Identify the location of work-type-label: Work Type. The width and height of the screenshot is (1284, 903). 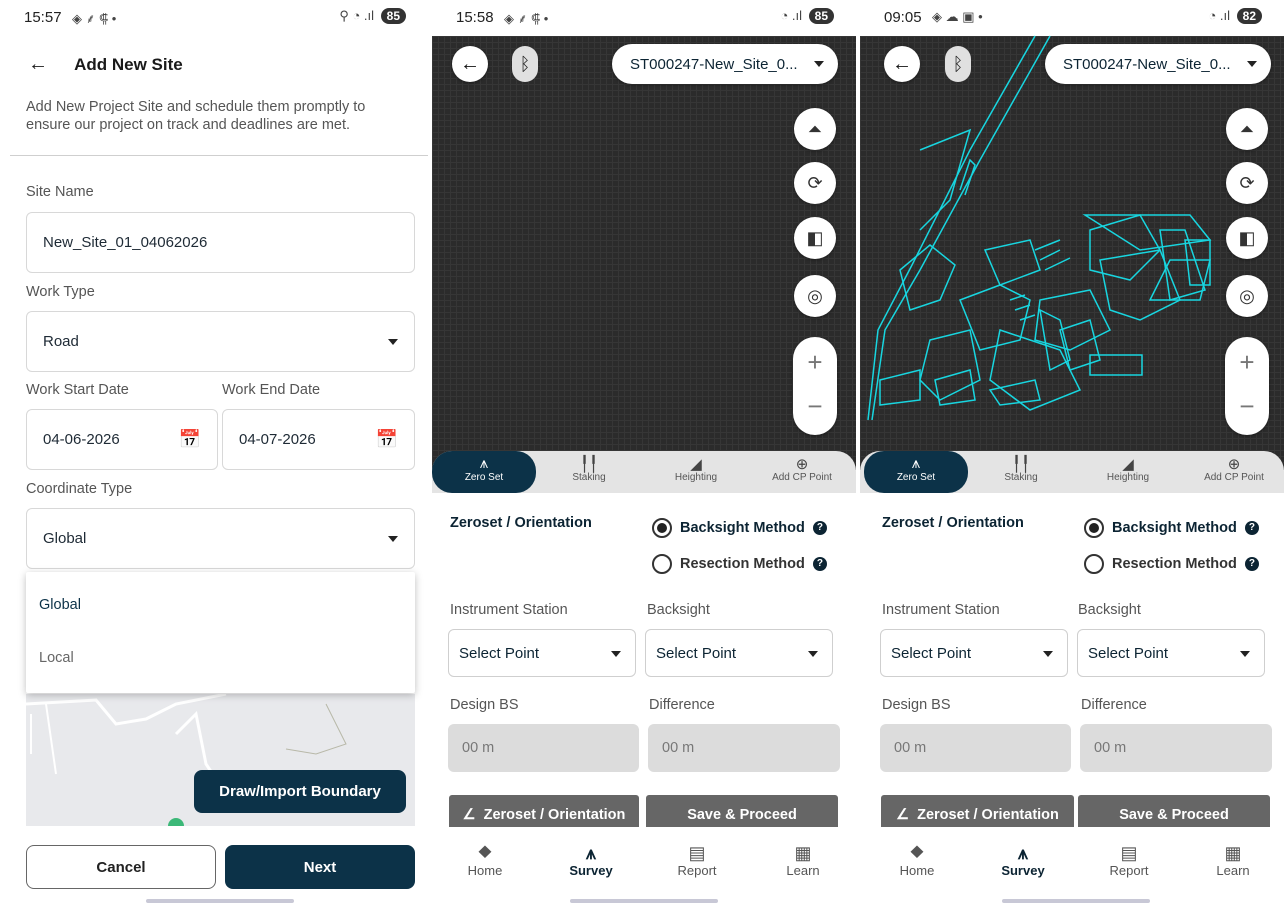
(60, 292).